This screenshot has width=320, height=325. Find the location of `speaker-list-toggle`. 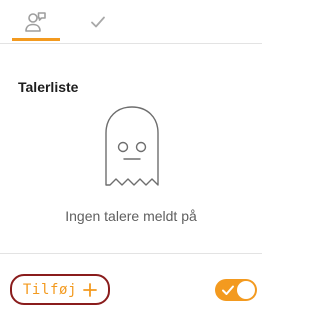

speaker-list-toggle is located at coordinates (236, 290).